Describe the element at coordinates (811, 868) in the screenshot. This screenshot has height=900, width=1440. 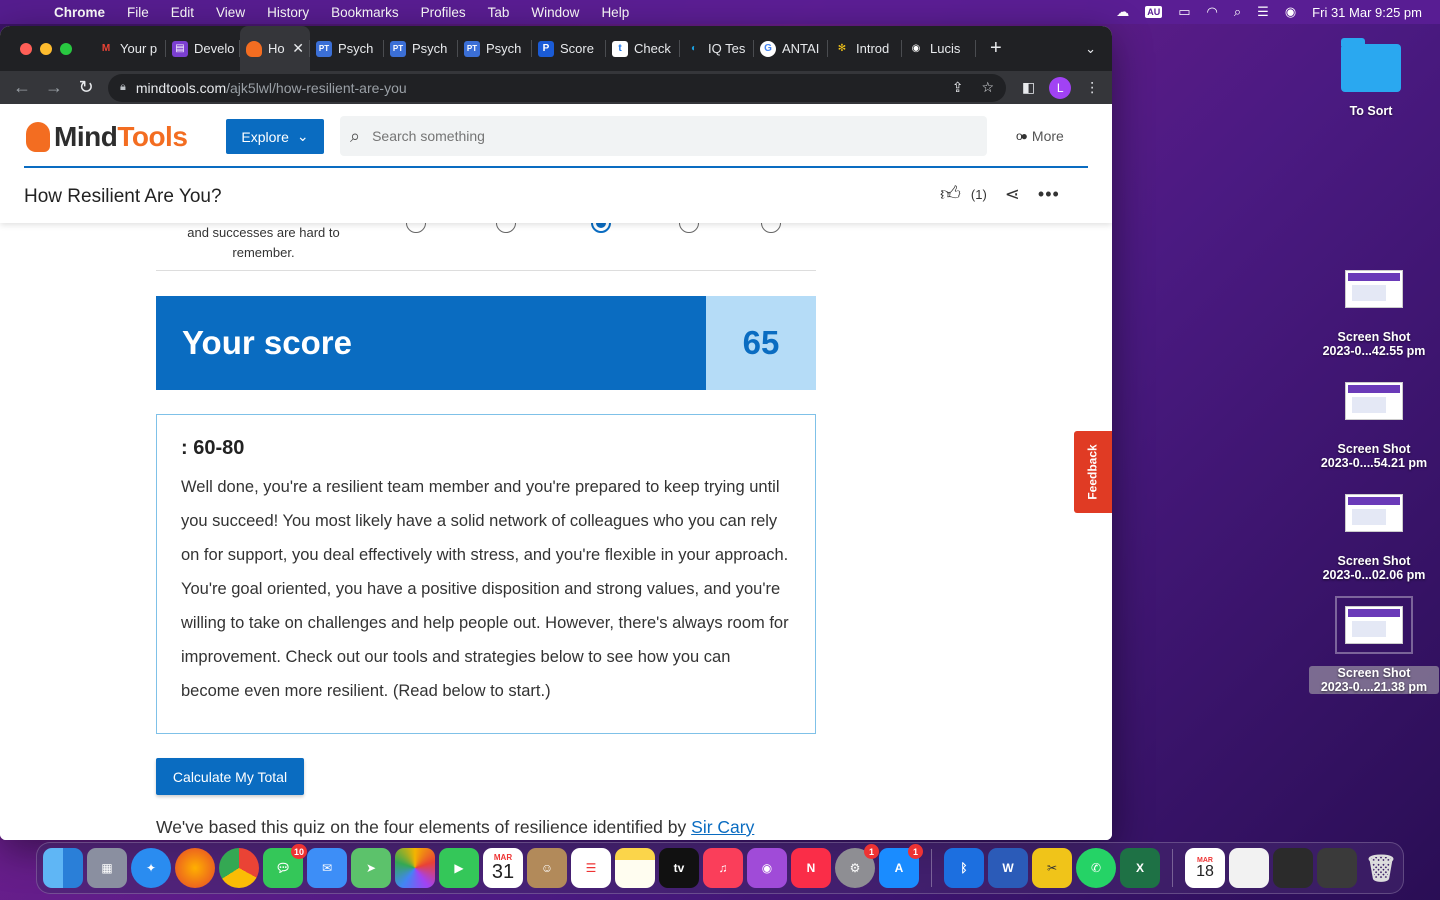
I see `news-icon: N` at that location.